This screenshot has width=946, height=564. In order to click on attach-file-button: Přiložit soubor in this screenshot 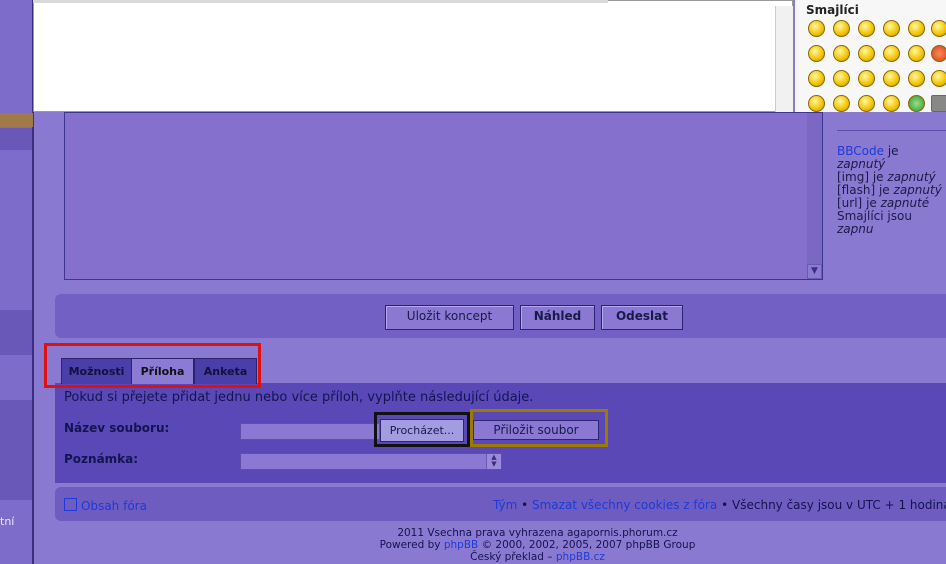, I will do `click(536, 430)`.